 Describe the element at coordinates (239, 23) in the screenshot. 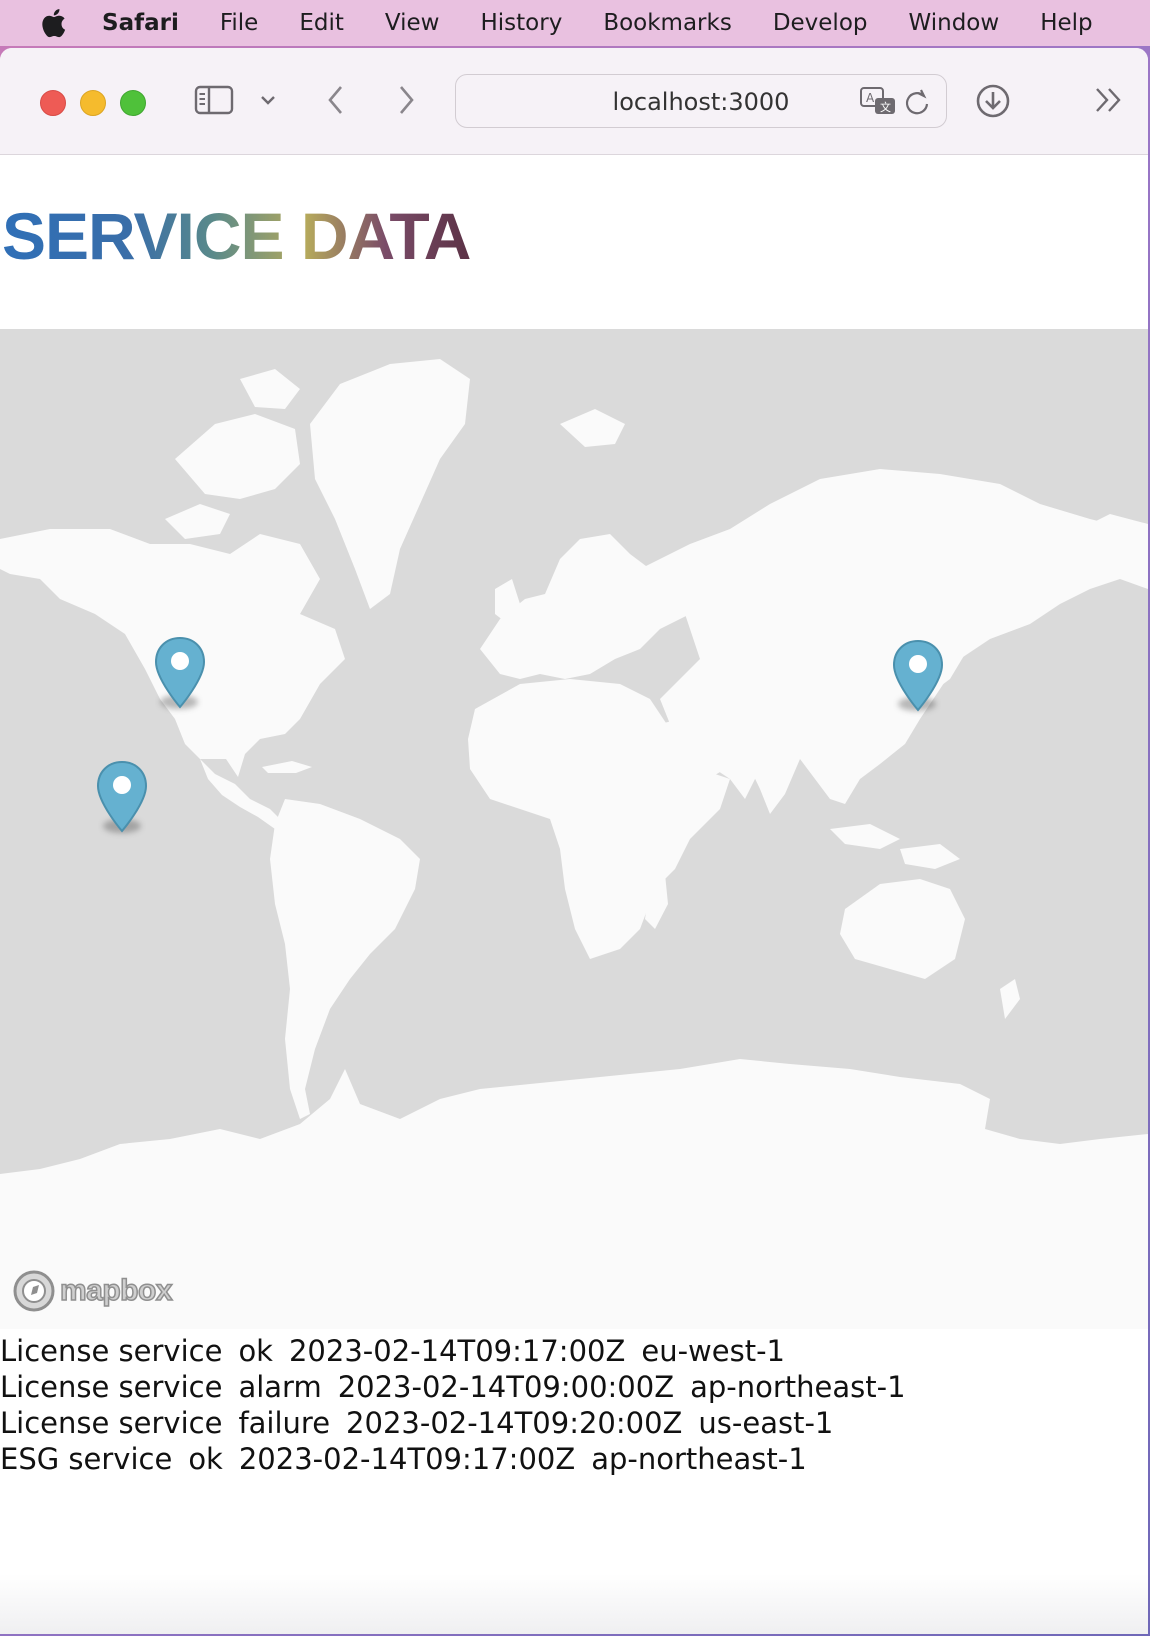

I see `menu-file: File` at that location.